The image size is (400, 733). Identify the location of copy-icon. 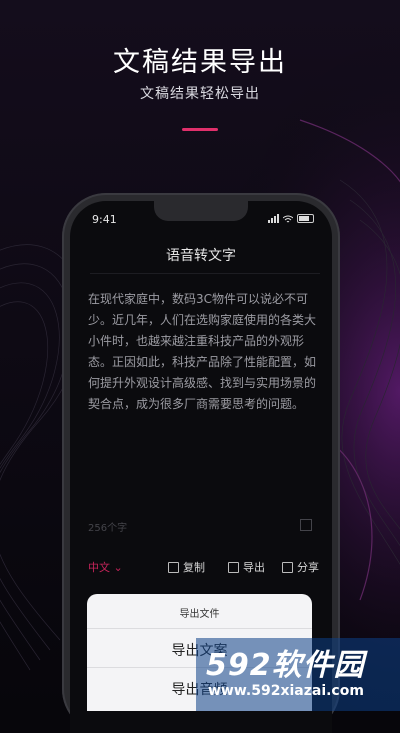
(173, 567).